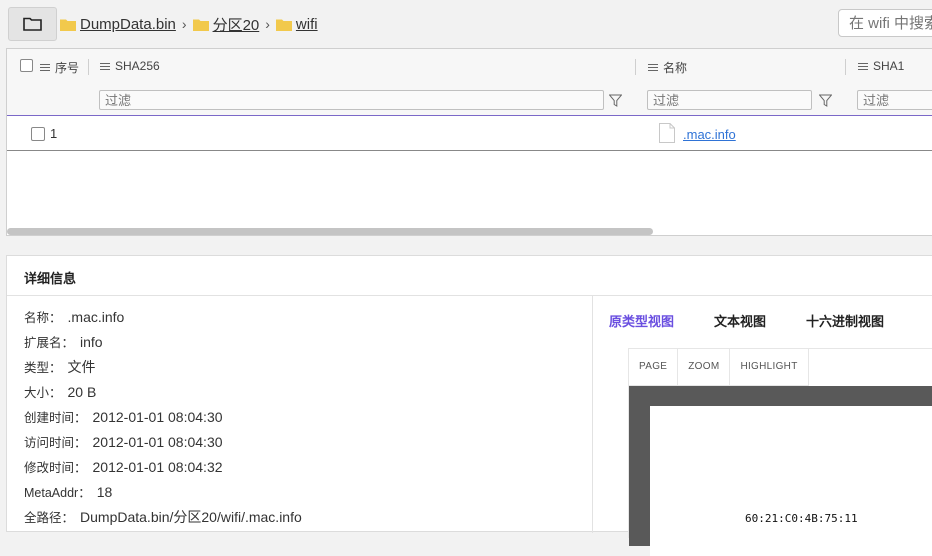  What do you see at coordinates (163, 316) in the screenshot?
I see `property-name: 名称： .mac.info` at bounding box center [163, 316].